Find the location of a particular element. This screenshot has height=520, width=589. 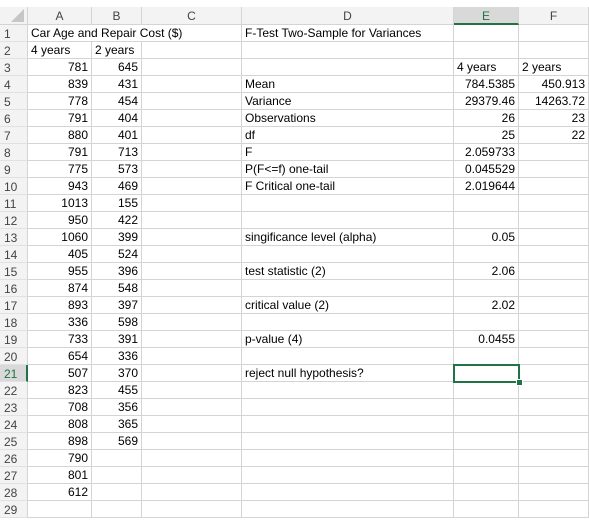

cell-f25 is located at coordinates (554, 441).